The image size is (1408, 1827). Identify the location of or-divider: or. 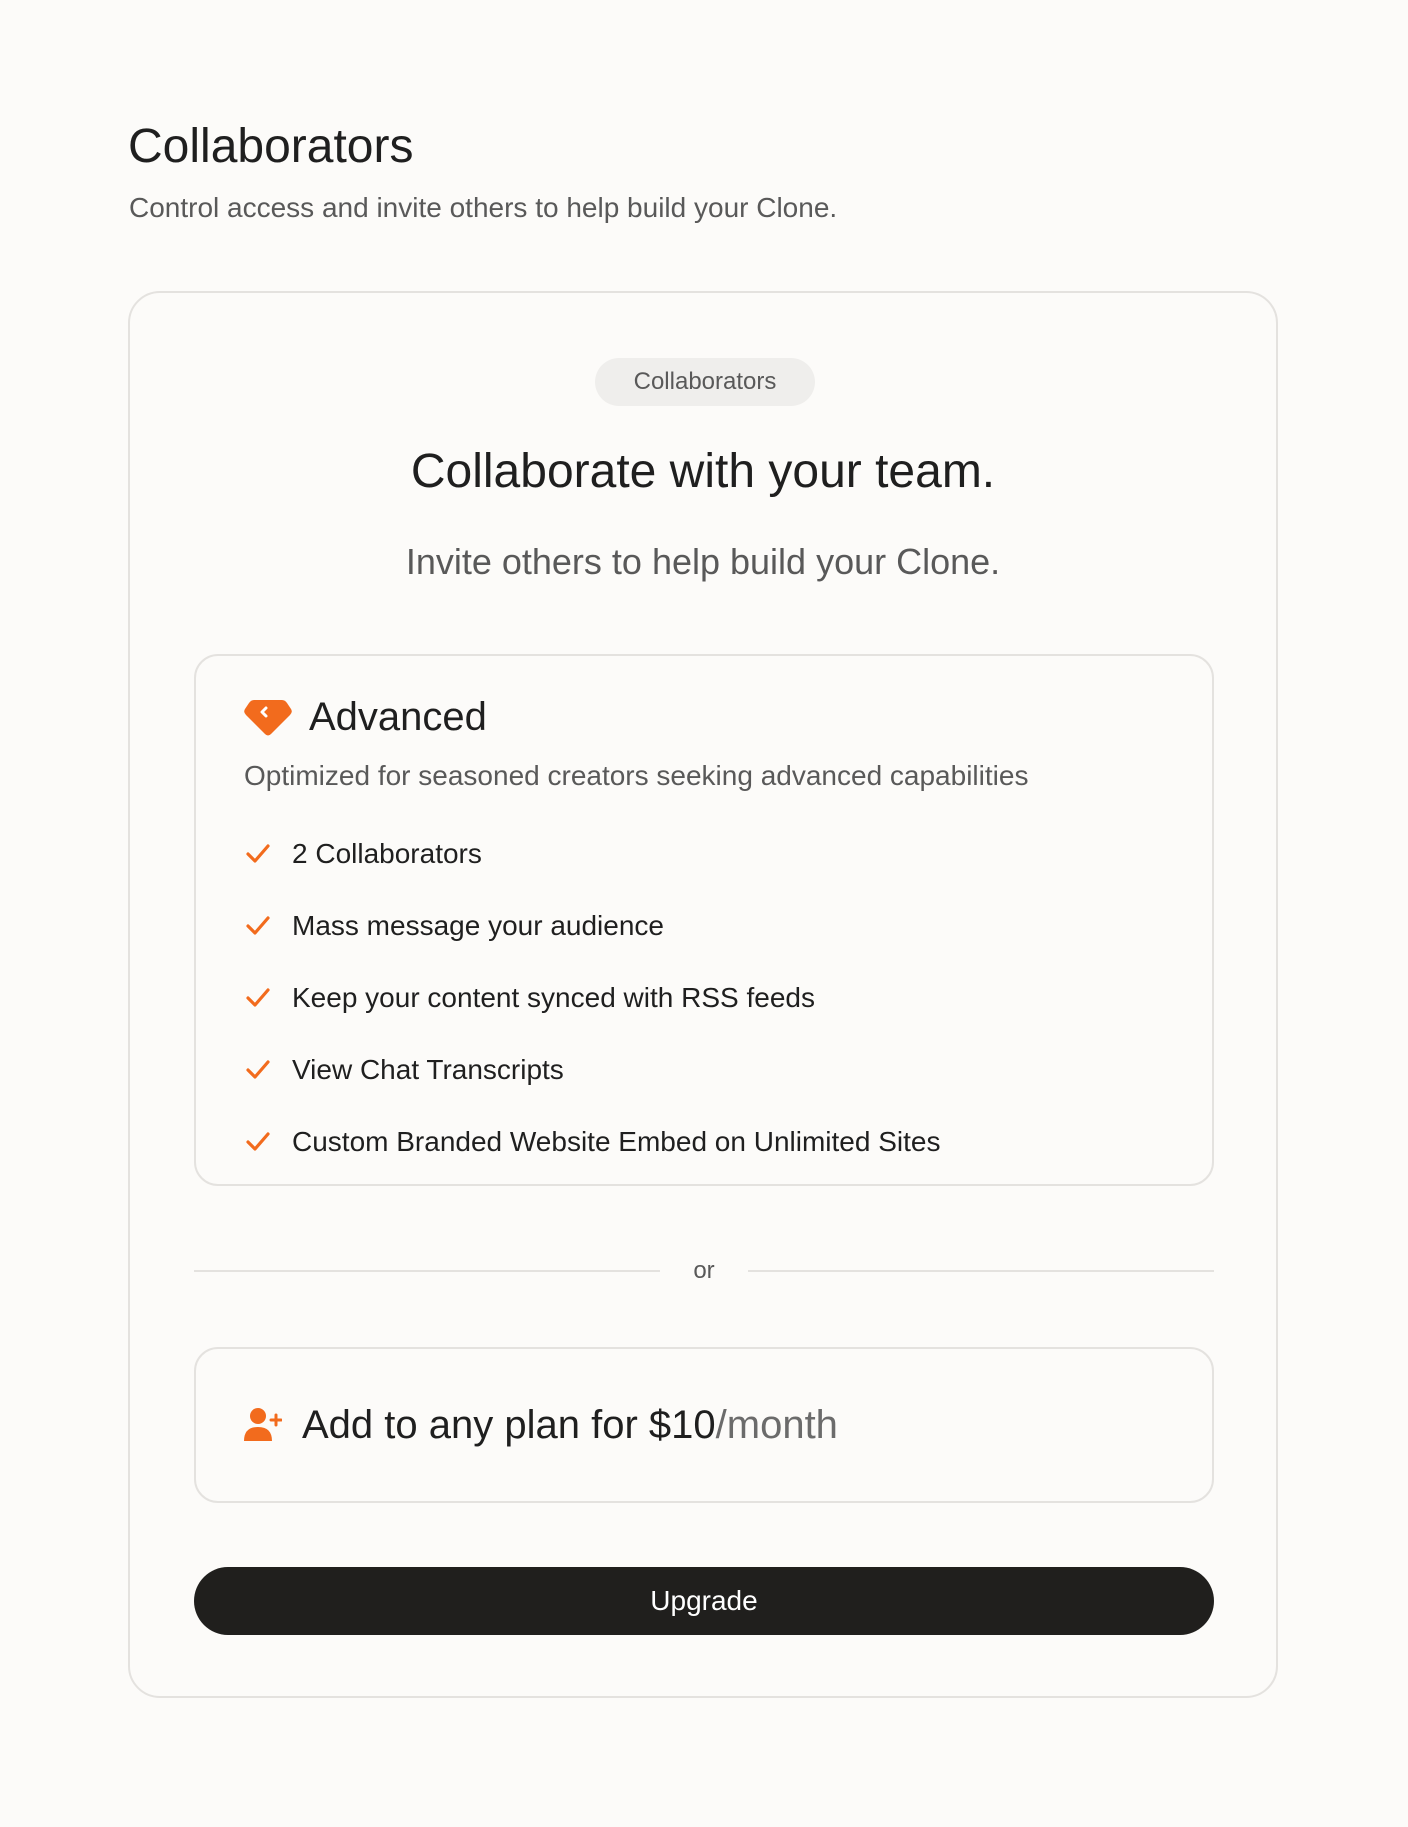
(704, 1271).